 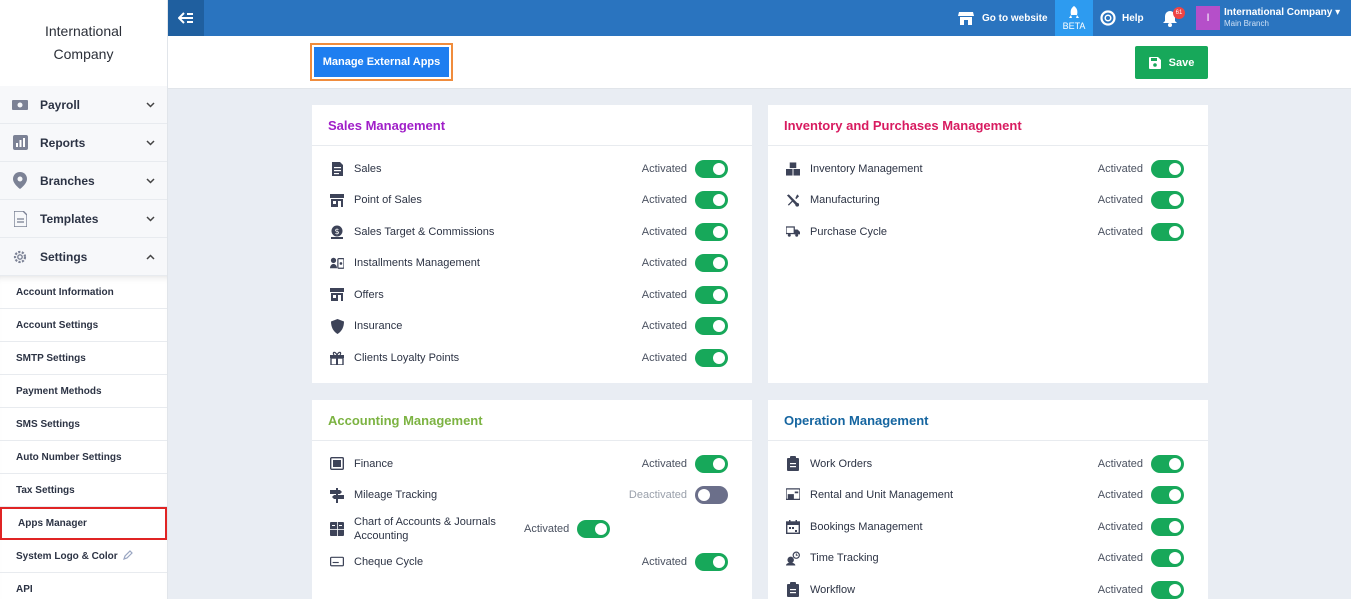 I want to click on notification-count-badge: 61, so click(x=1179, y=13).